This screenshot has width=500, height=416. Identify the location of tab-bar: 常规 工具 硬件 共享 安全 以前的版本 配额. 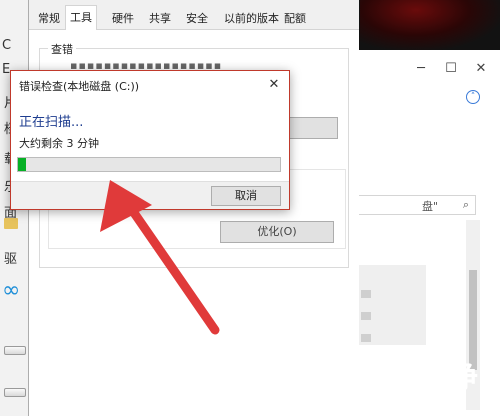
(194, 15).